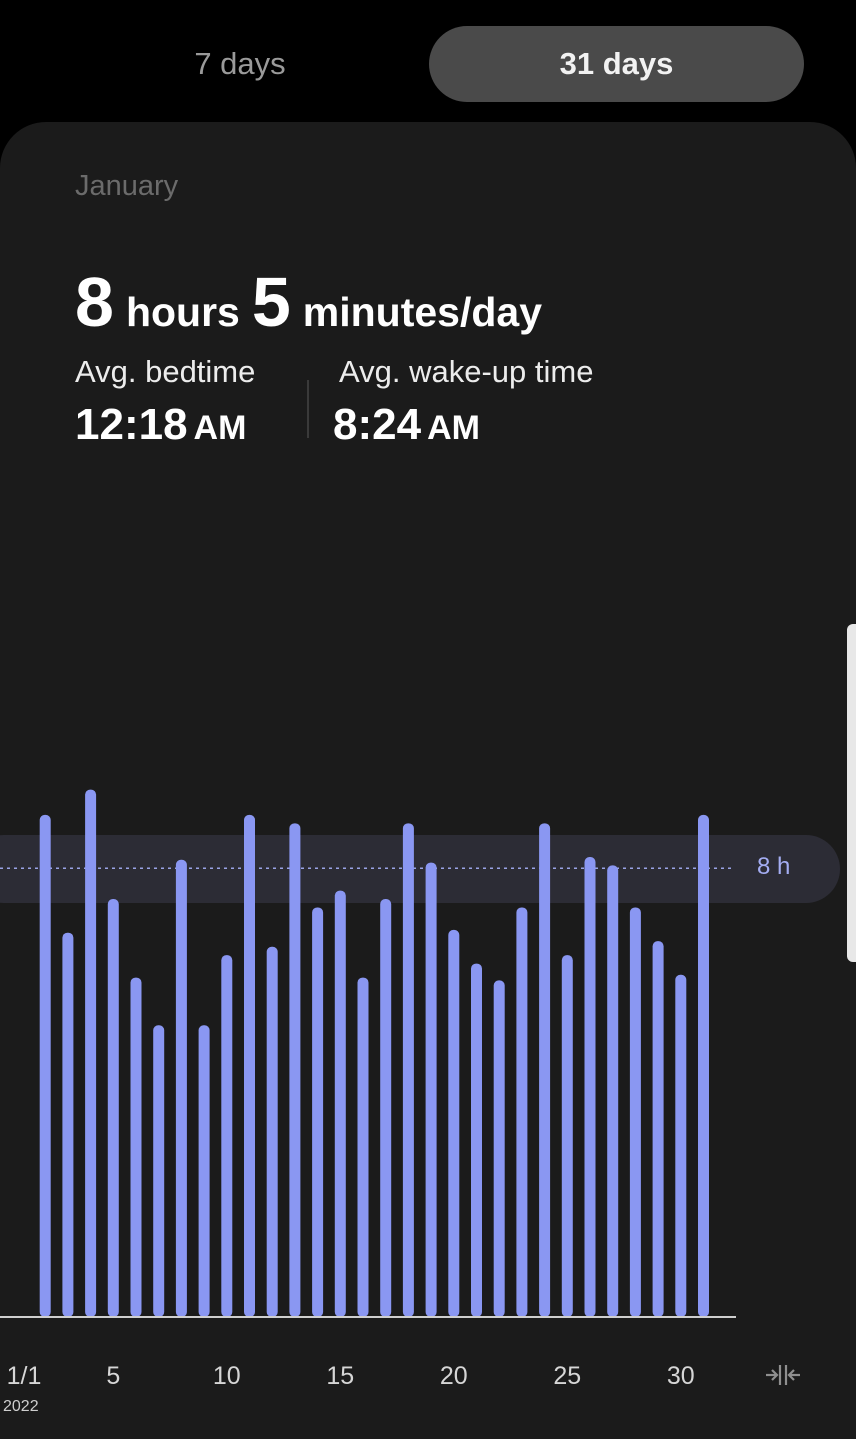 The image size is (856, 1439). Describe the element at coordinates (113, 1376) in the screenshot. I see `x-tick-5: 5` at that location.